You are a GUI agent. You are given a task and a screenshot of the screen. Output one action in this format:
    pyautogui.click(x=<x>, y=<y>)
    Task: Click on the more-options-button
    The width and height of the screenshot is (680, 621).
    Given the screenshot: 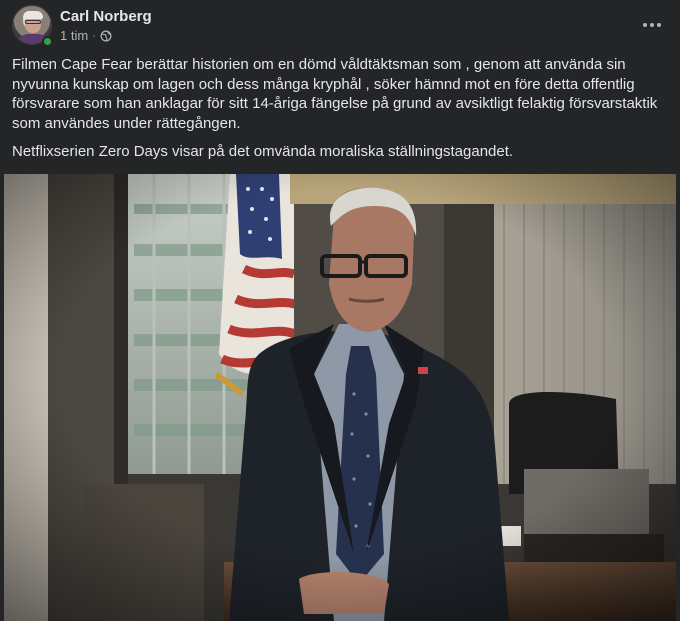 What is the action you would take?
    pyautogui.click(x=652, y=25)
    